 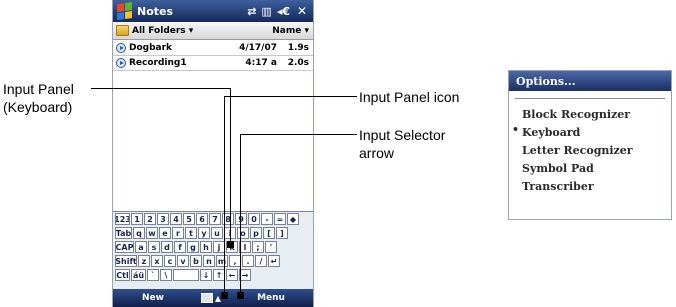 I want to click on keyboard-row: Tabqwertyuiop[], so click(x=213, y=233).